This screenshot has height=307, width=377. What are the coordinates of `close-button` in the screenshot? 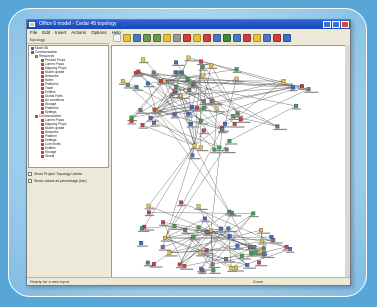 It's located at (345, 24).